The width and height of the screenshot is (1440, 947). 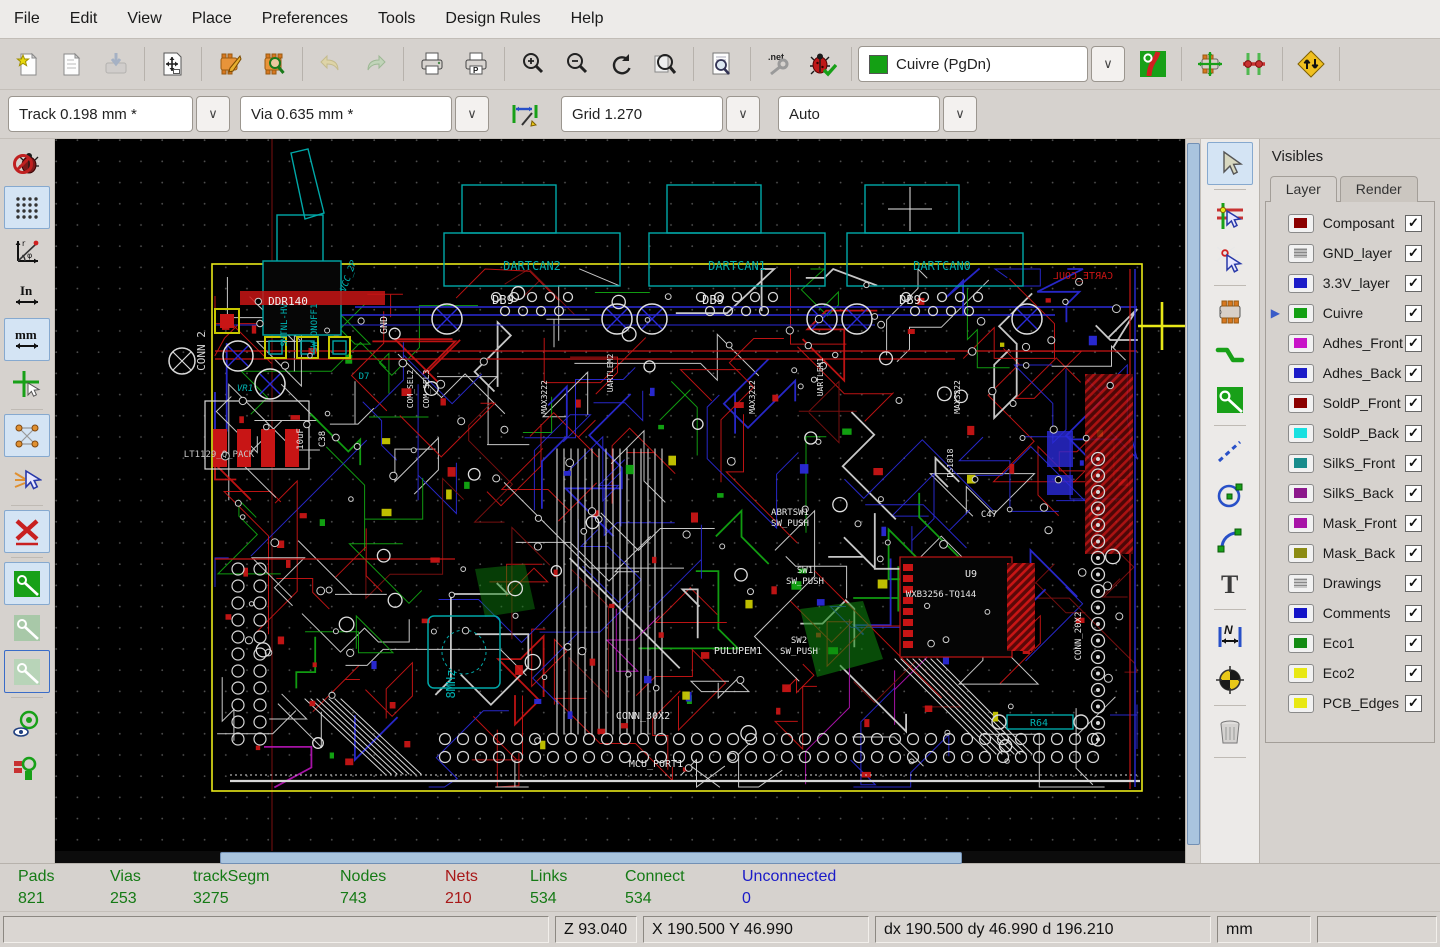 I want to click on plot-button: P, so click(x=476, y=64).